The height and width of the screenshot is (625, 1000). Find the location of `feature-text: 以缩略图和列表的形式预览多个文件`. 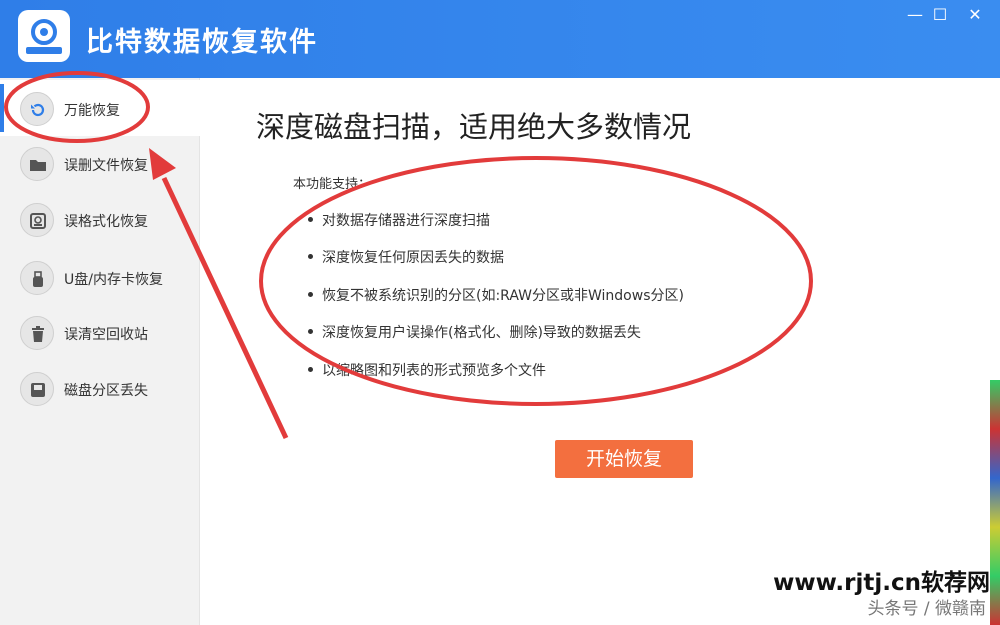

feature-text: 以缩略图和列表的形式预览多个文件 is located at coordinates (434, 371).